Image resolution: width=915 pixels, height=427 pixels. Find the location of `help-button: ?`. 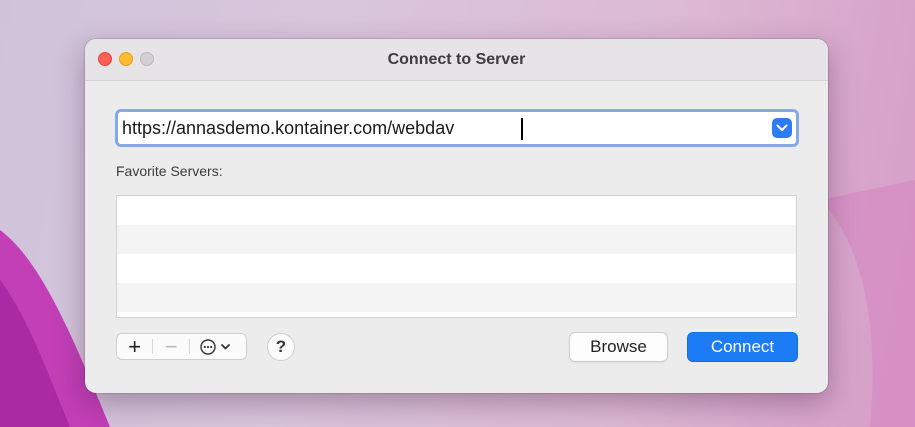

help-button: ? is located at coordinates (281, 347).